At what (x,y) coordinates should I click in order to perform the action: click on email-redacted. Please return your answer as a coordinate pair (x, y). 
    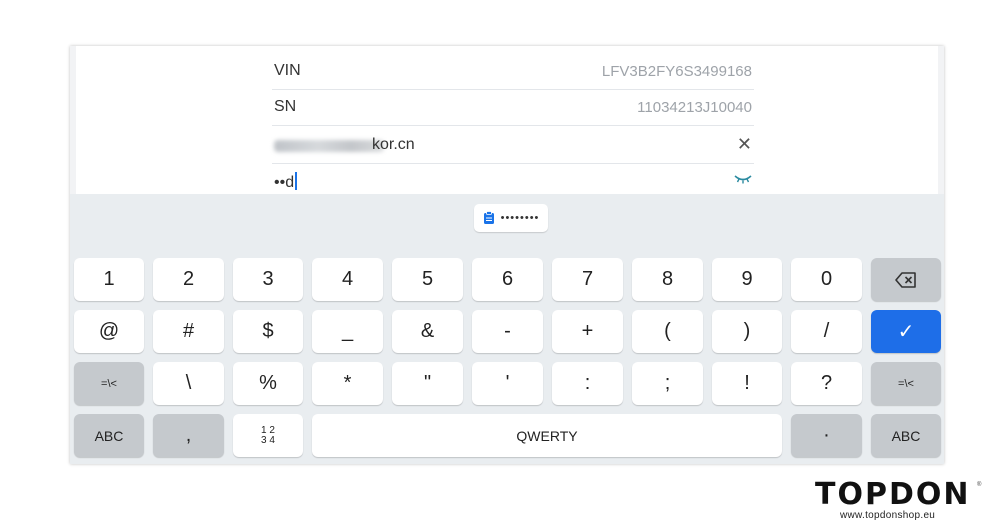
    Looking at the image, I should click on (329, 146).